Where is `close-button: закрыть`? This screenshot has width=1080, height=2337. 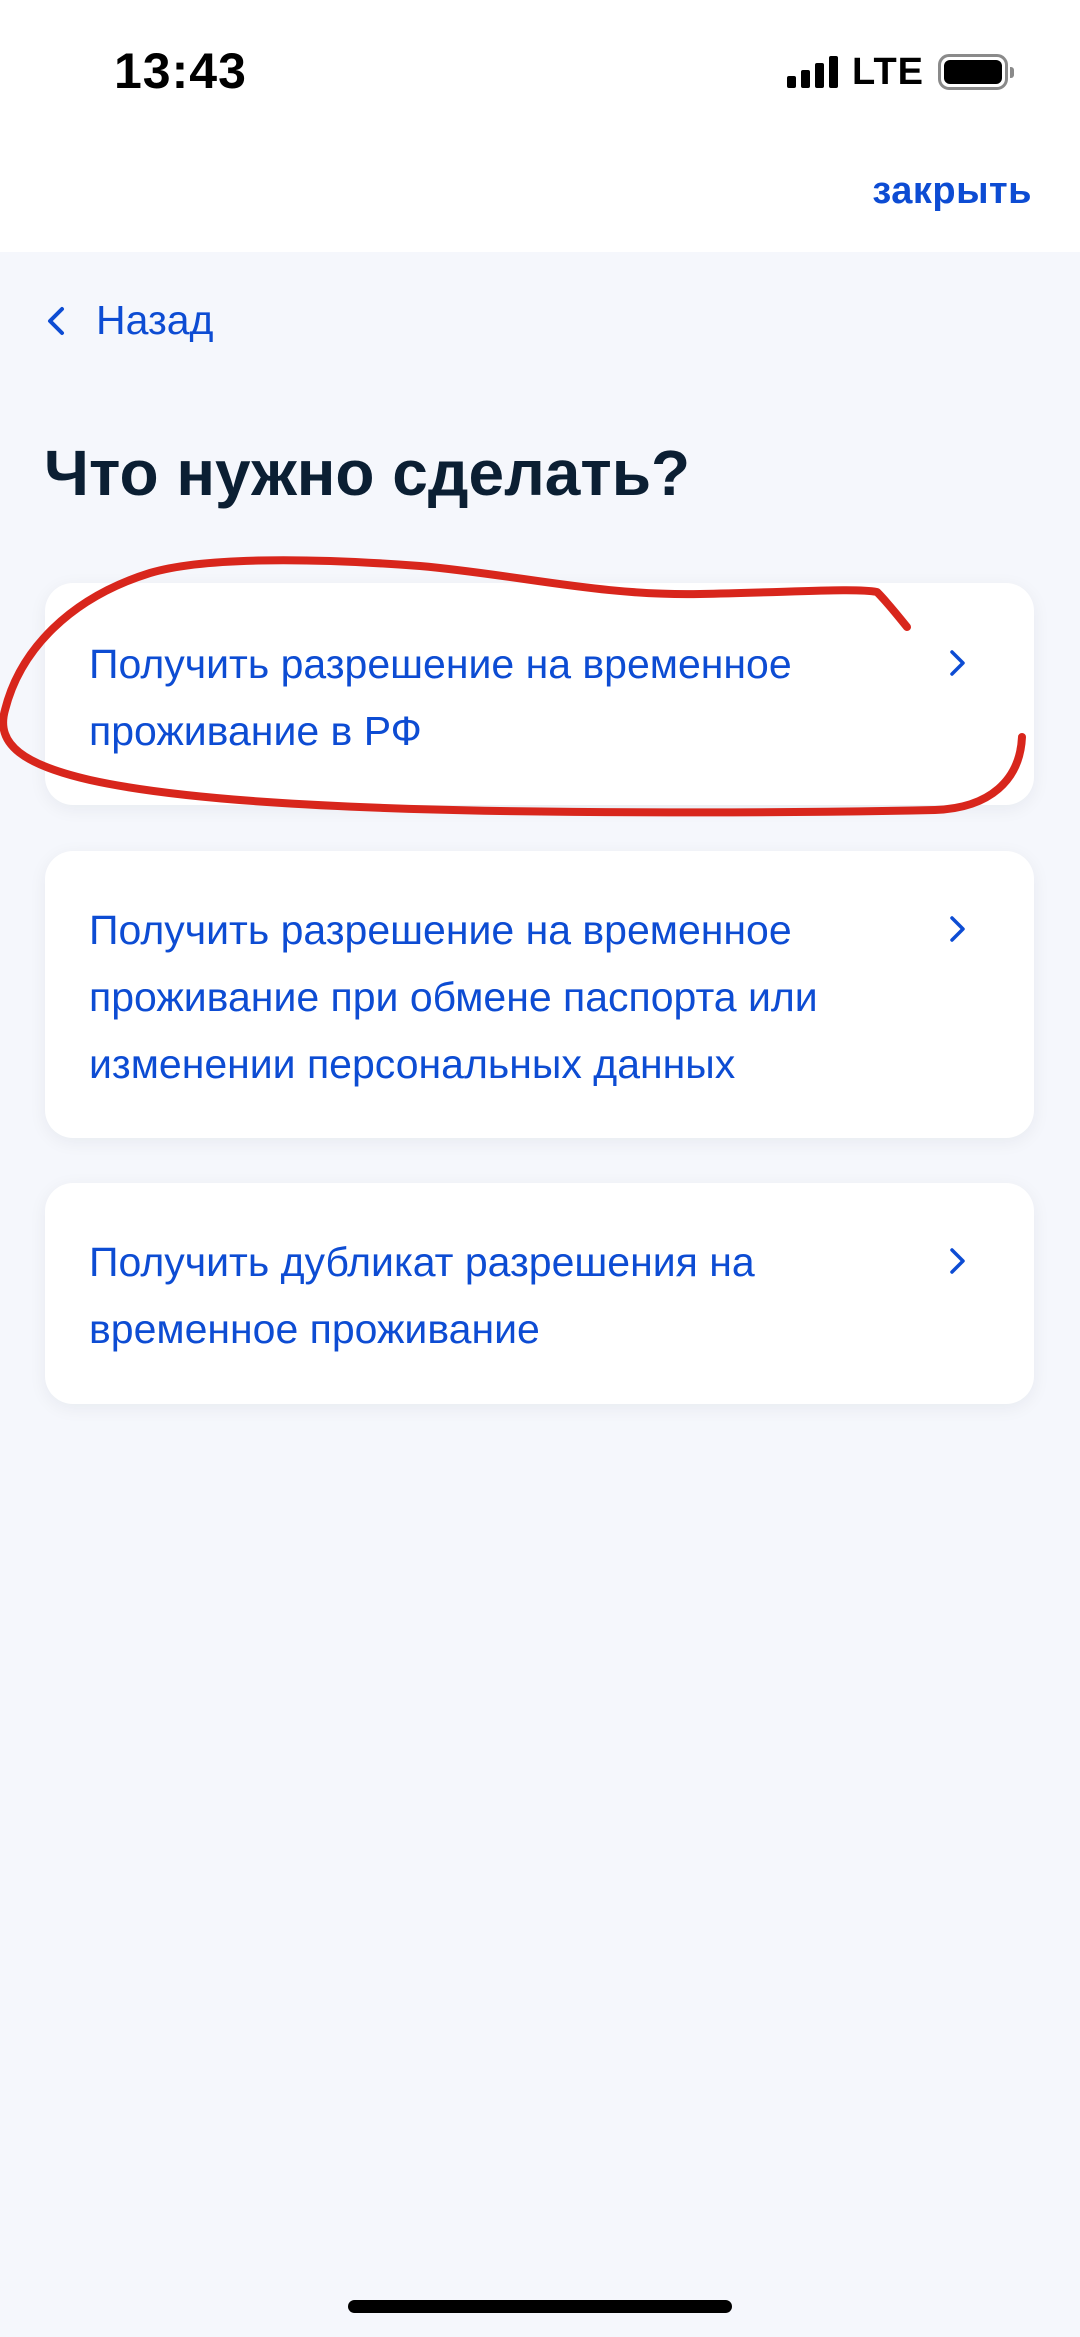
close-button: закрыть is located at coordinates (952, 191).